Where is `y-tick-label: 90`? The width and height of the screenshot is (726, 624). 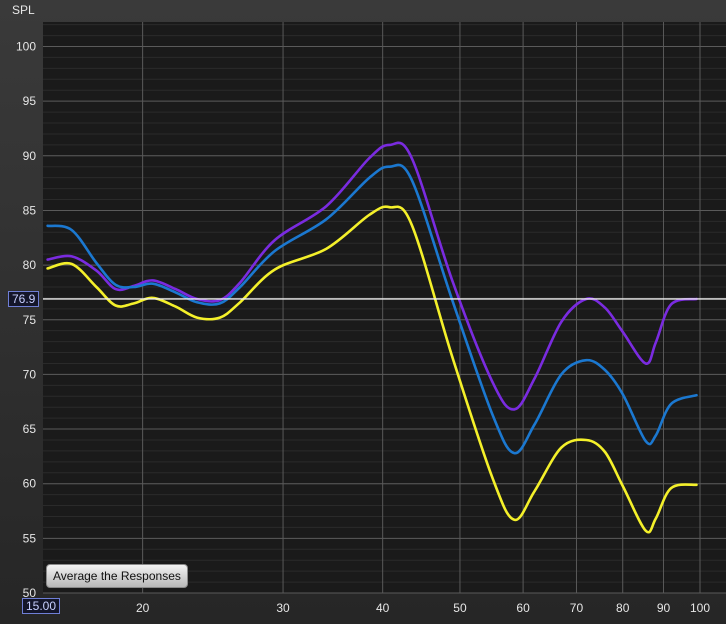 y-tick-label: 90 is located at coordinates (30, 156).